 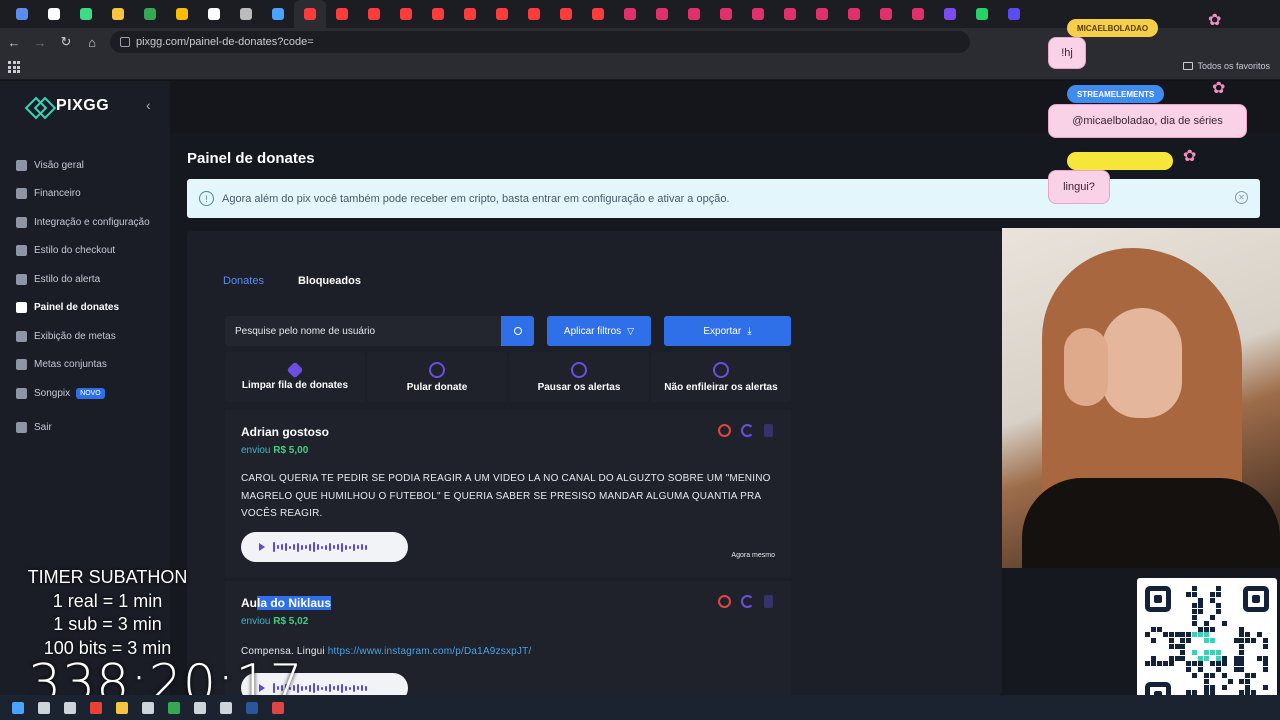 I want to click on sidebar-item: Estilo do checkout, so click(x=91, y=251).